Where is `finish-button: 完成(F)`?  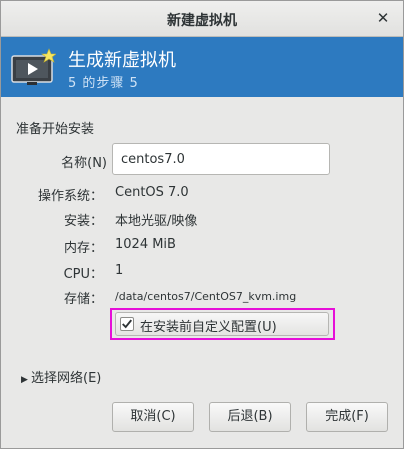 finish-button: 完成(F) is located at coordinates (347, 417).